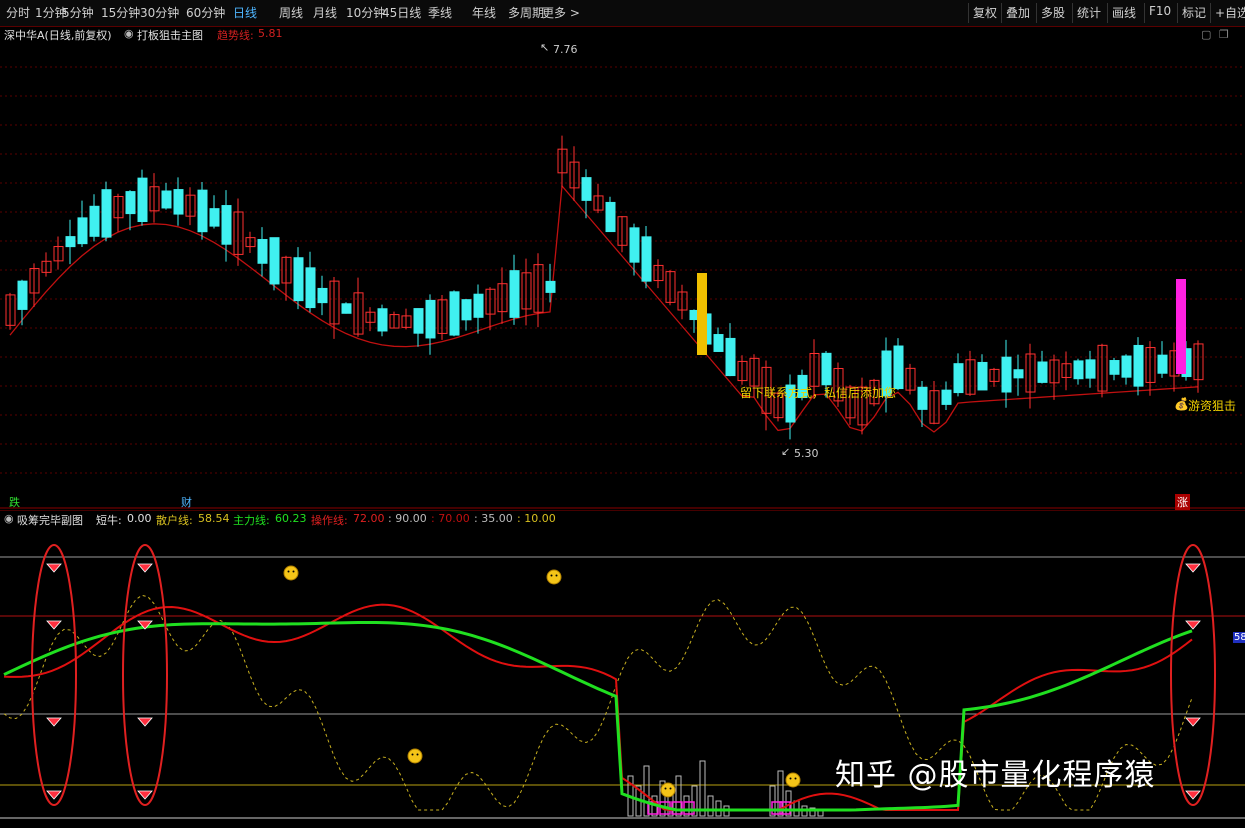 This screenshot has height=828, width=1245. I want to click on period-tab-4: 30分钟, so click(159, 12).